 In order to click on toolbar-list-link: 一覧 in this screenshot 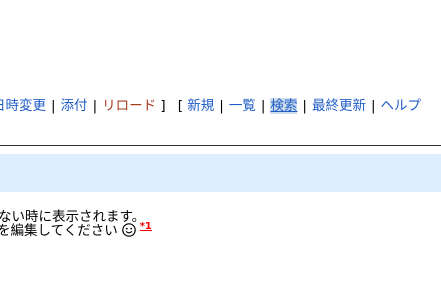, I will do `click(242, 106)`.